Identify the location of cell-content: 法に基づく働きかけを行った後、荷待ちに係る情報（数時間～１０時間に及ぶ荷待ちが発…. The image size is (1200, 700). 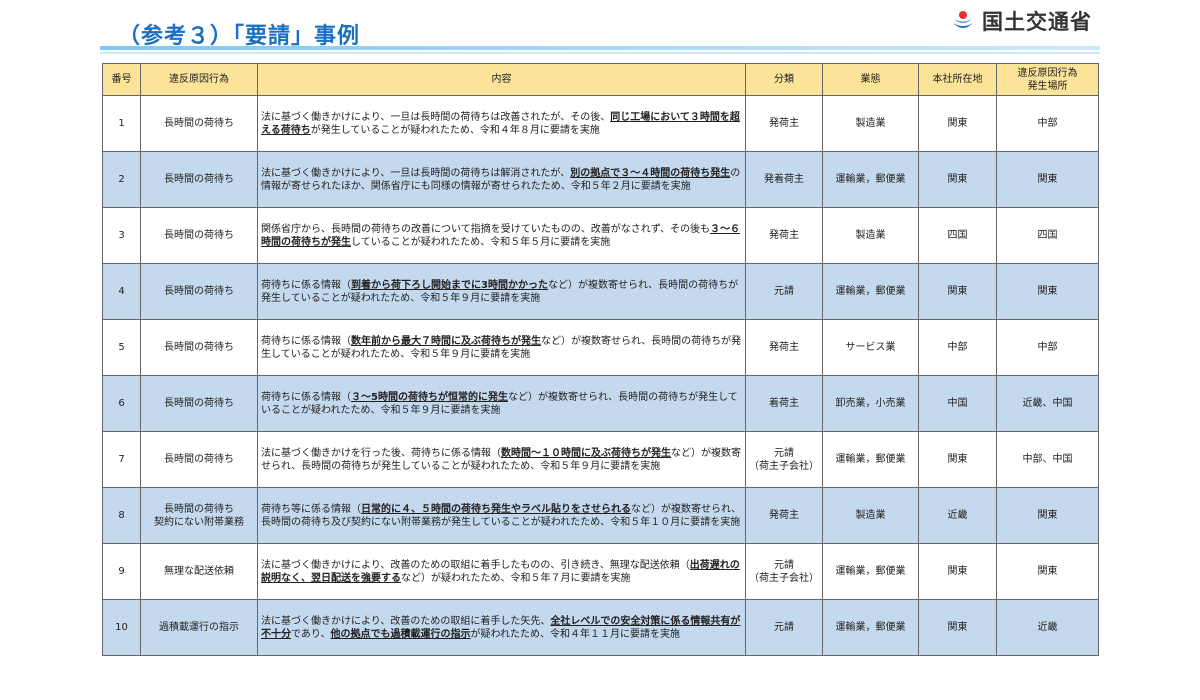
(501, 459).